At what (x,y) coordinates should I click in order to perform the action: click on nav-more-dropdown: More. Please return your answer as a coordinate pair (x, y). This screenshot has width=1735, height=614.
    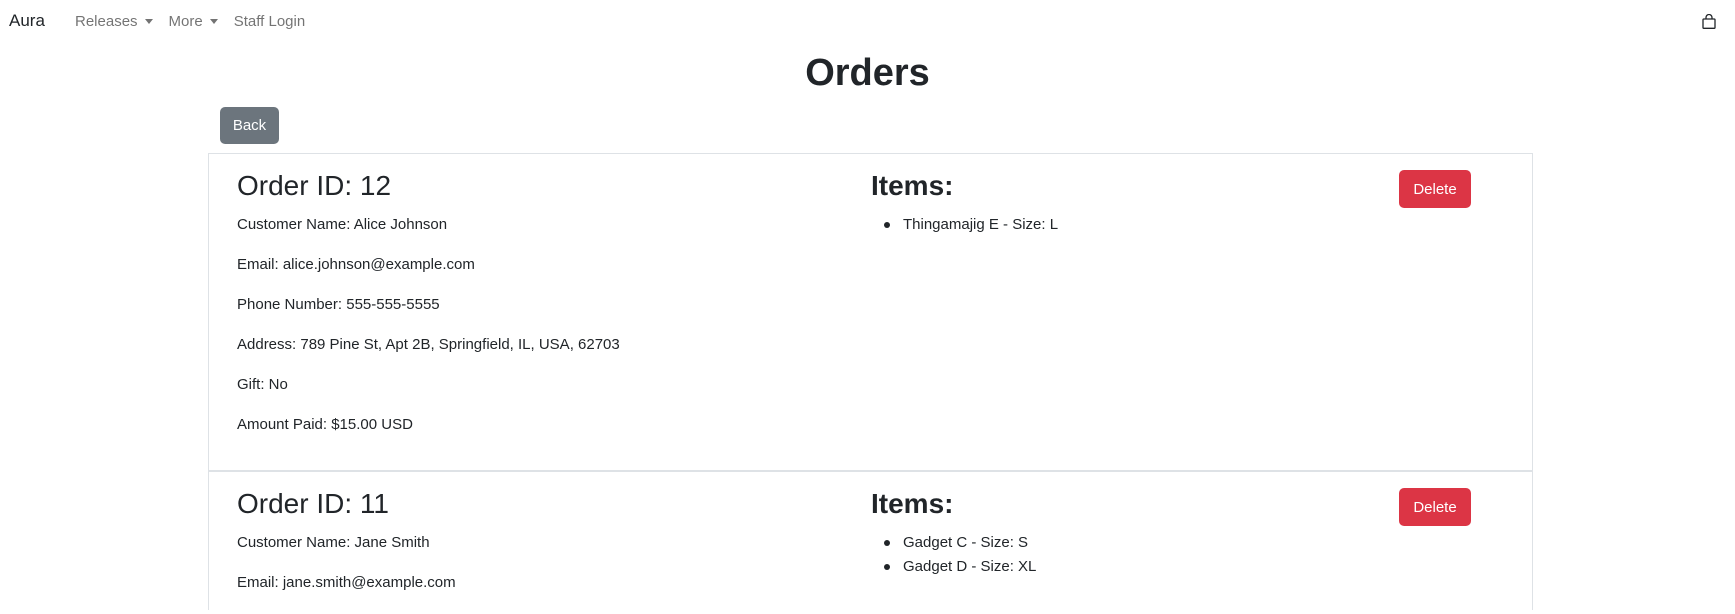
    Looking at the image, I should click on (193, 21).